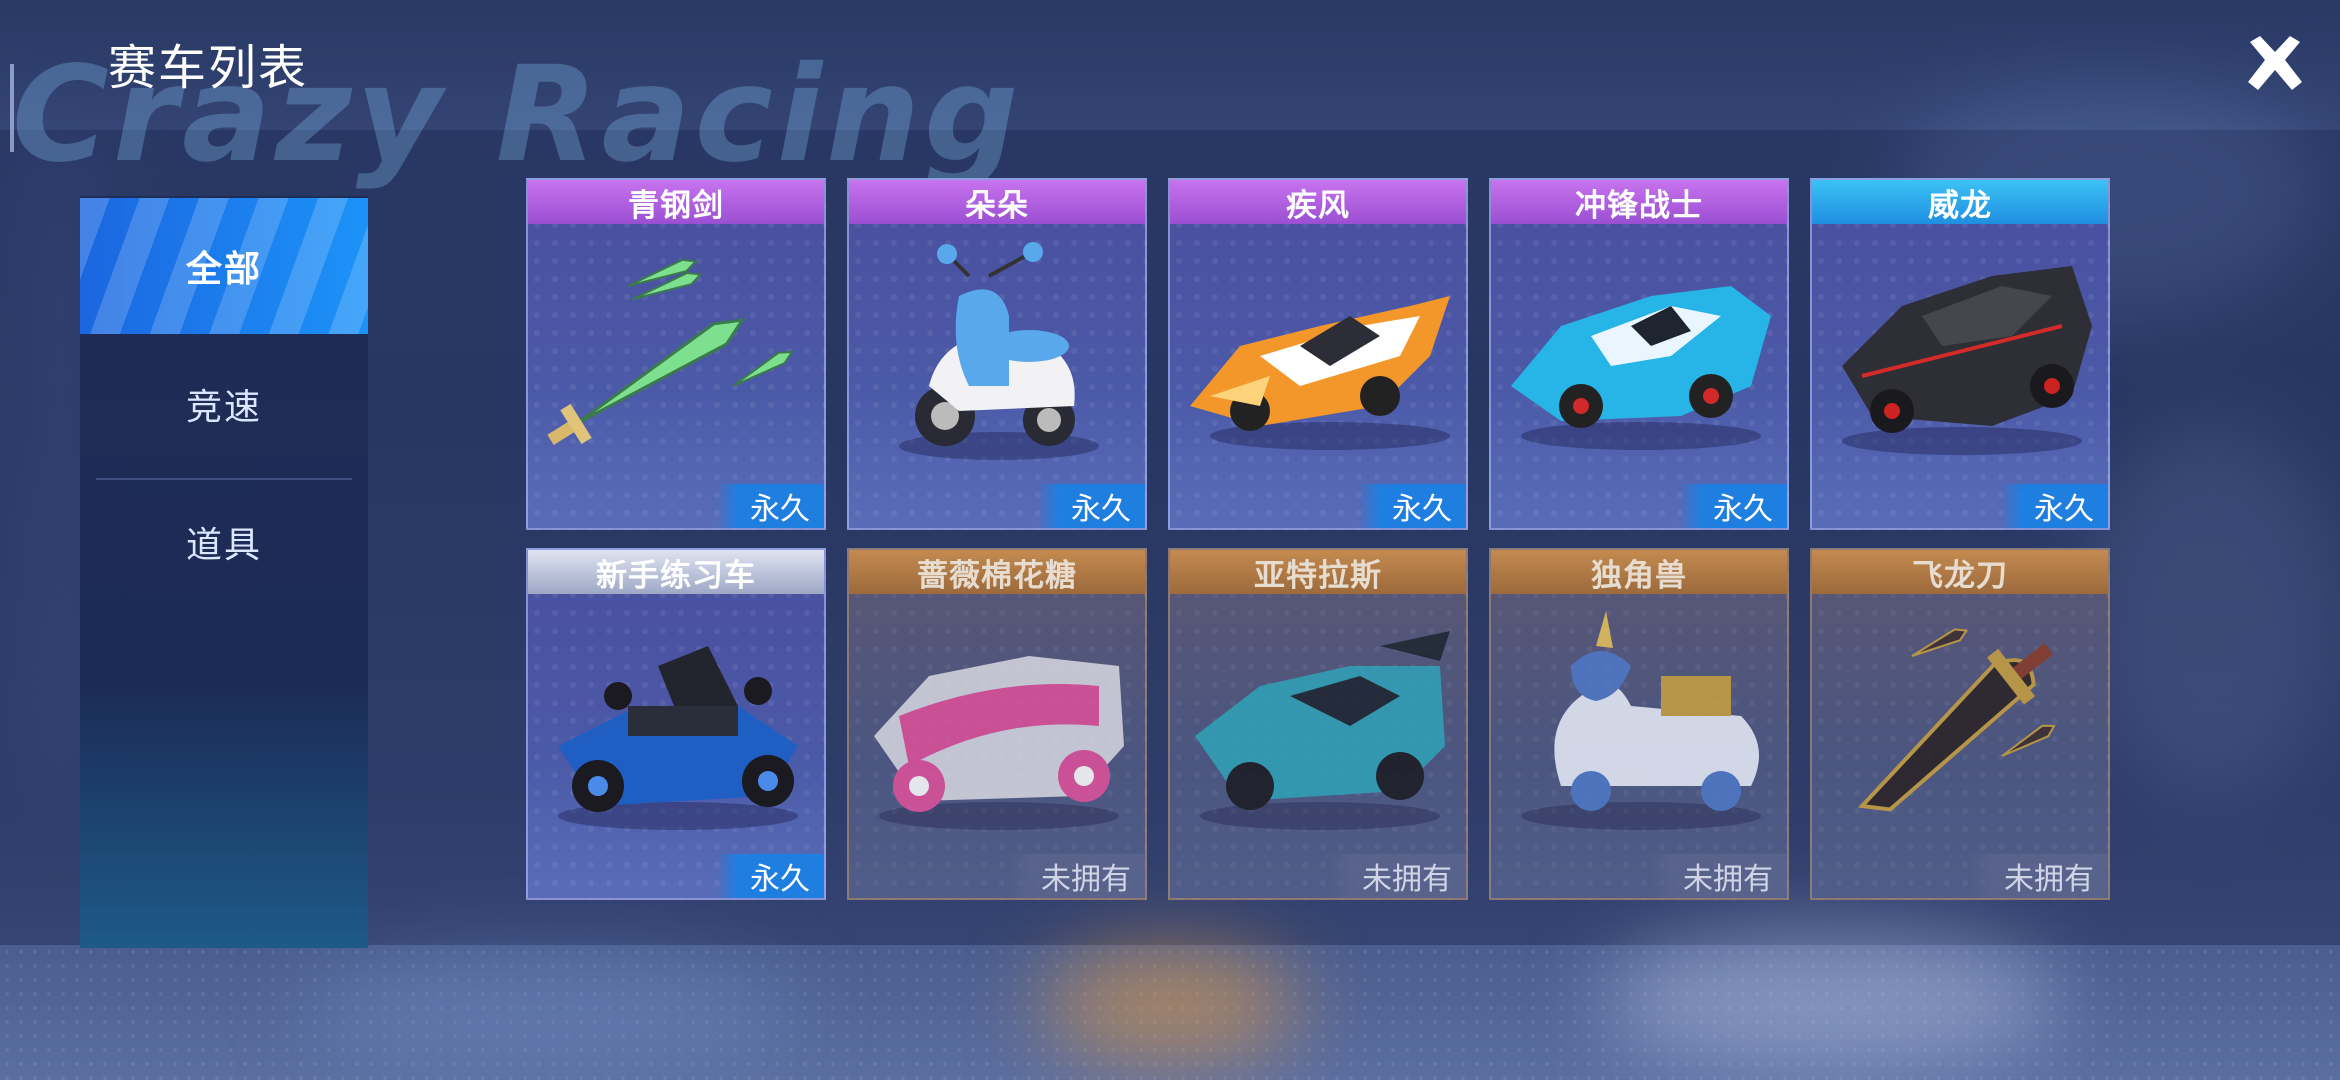  Describe the element at coordinates (676, 202) in the screenshot. I see `car-name: 青钢剑` at that location.